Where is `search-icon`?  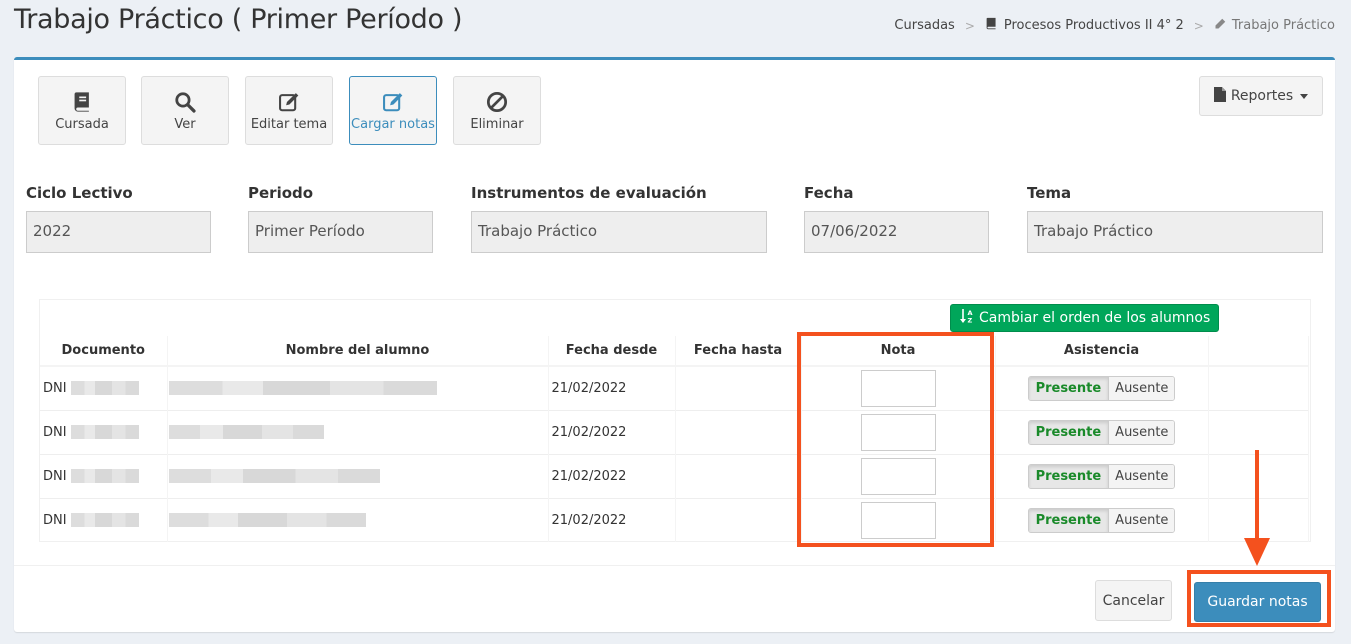
search-icon is located at coordinates (185, 102).